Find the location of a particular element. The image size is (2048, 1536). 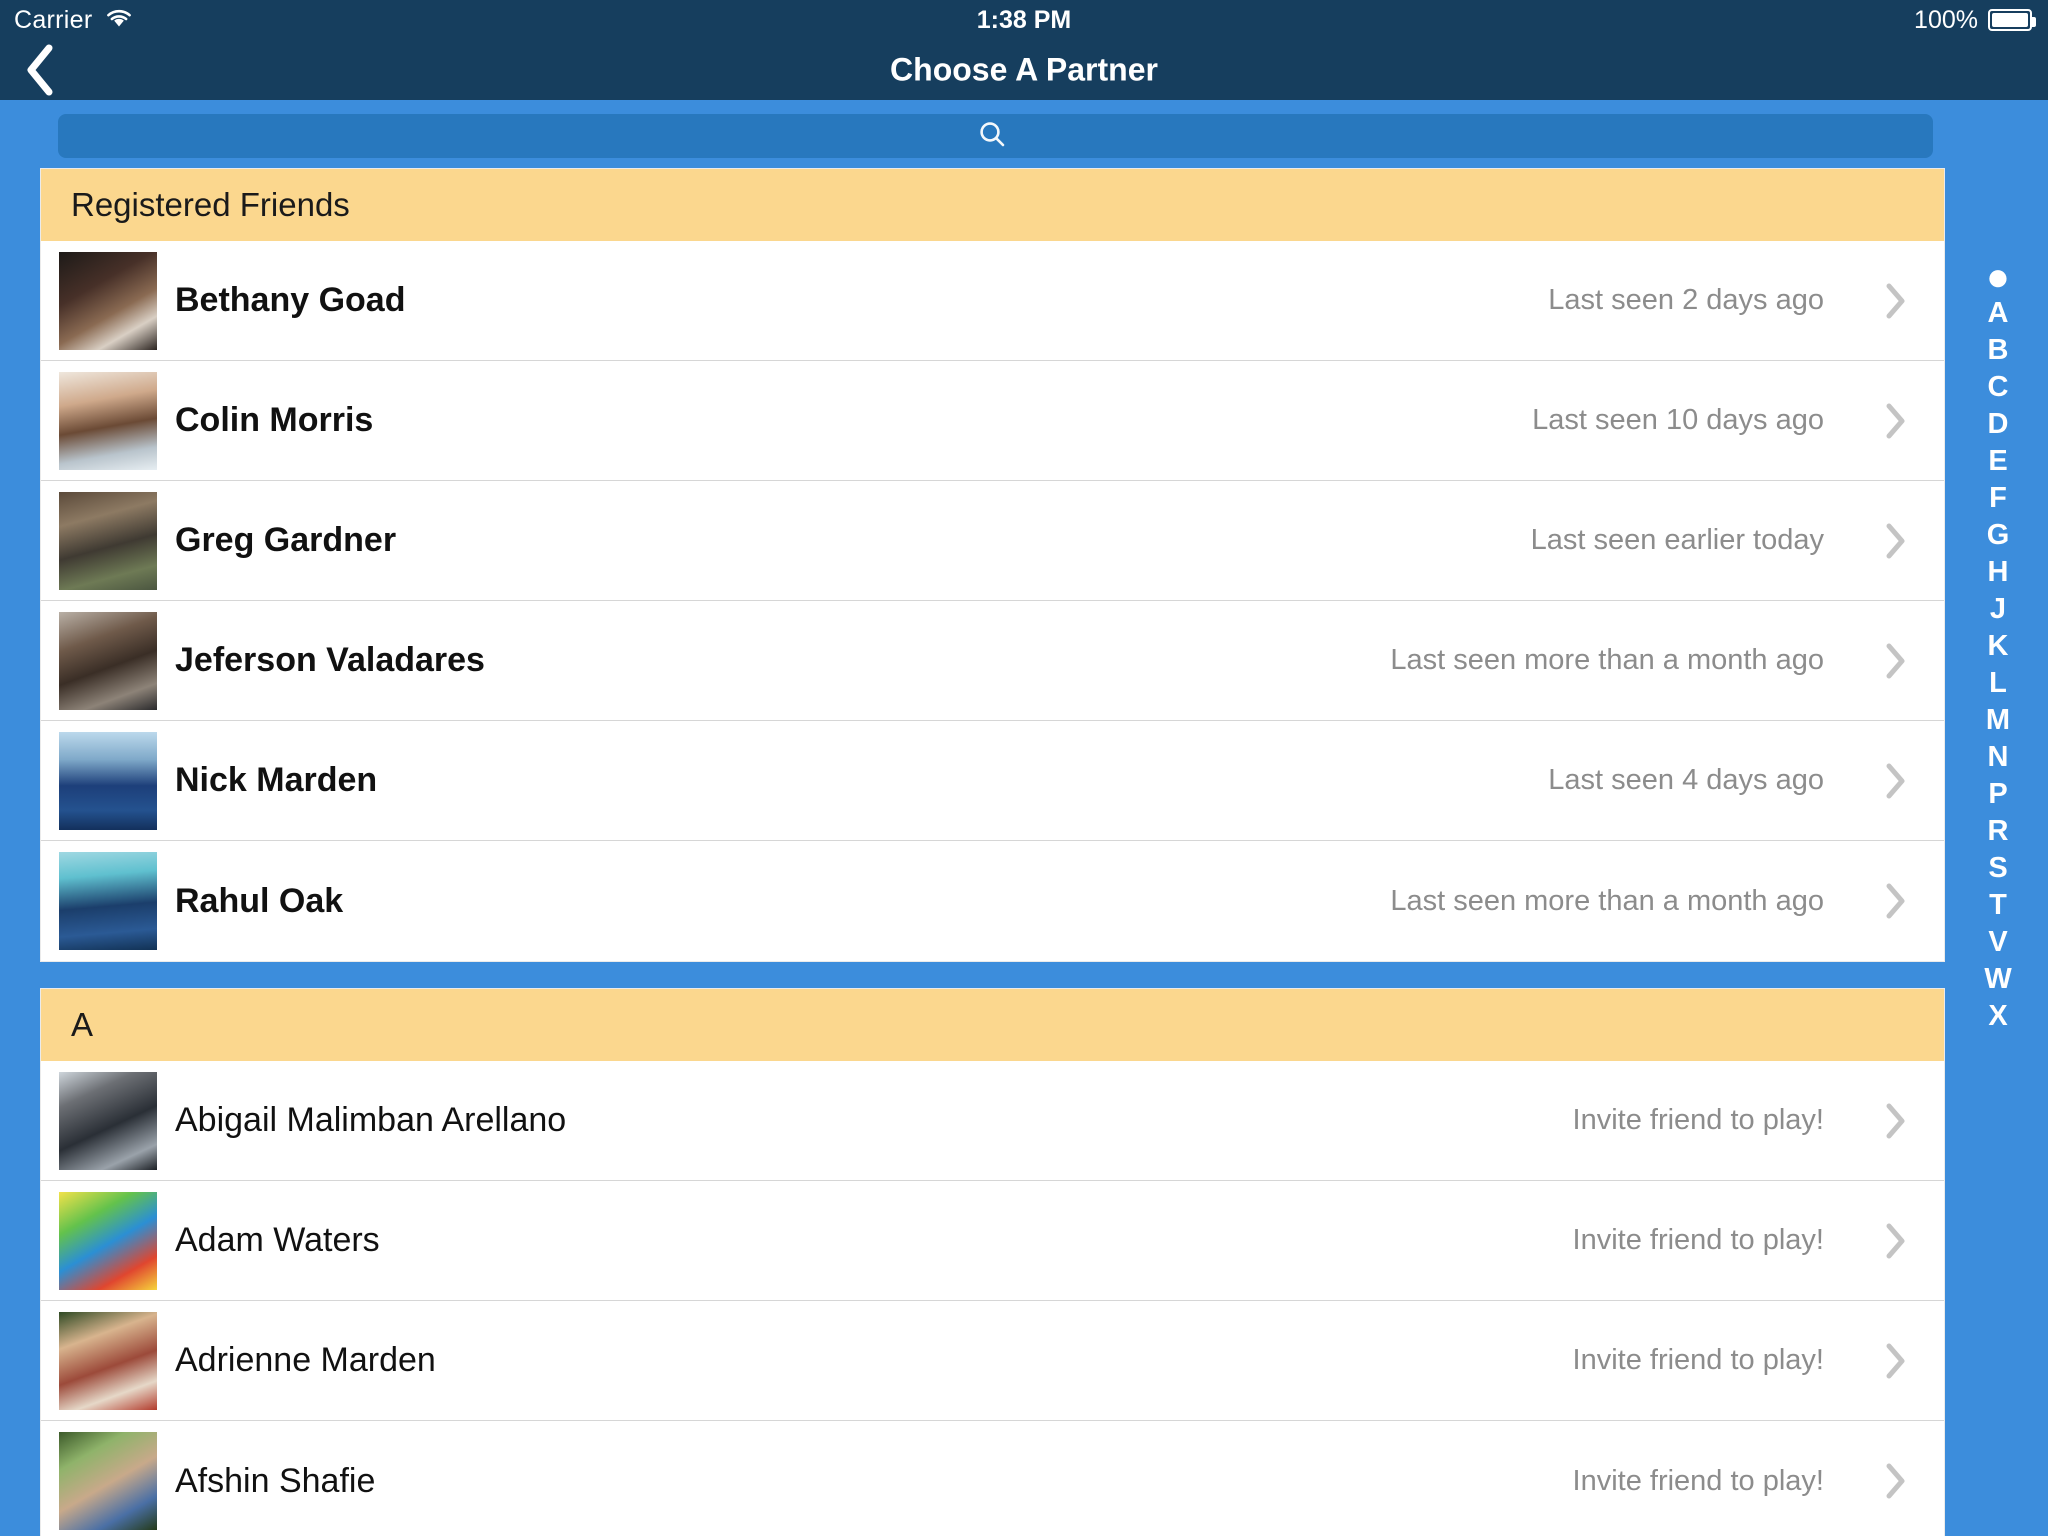

friend-name: Greg Gardner is located at coordinates (286, 540).